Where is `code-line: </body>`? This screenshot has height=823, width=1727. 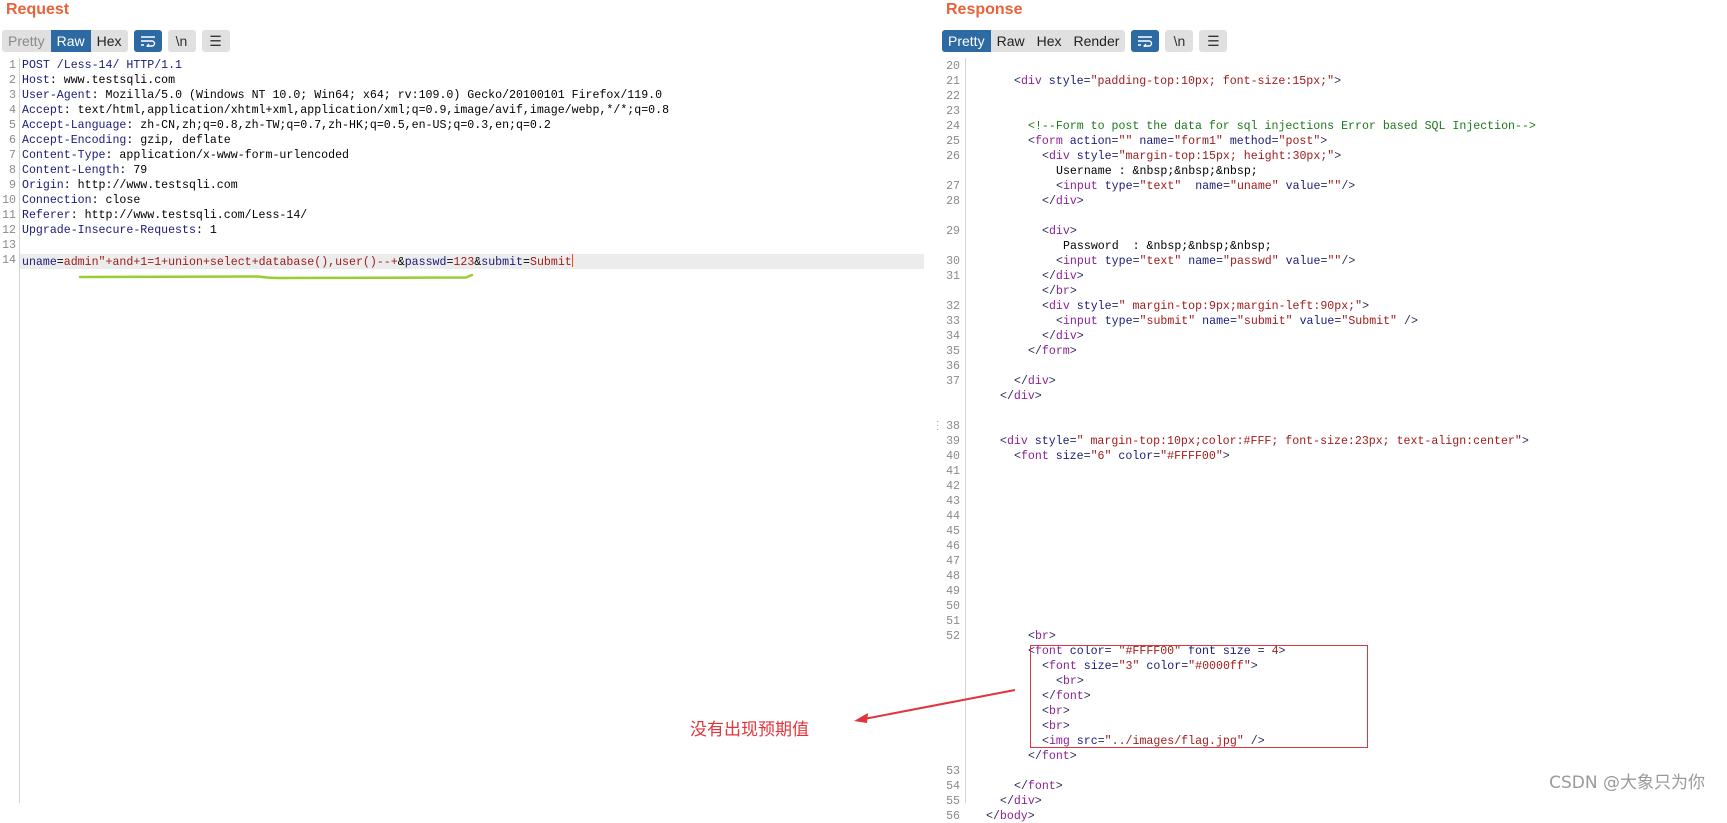 code-line: </body> is located at coordinates (1010, 816).